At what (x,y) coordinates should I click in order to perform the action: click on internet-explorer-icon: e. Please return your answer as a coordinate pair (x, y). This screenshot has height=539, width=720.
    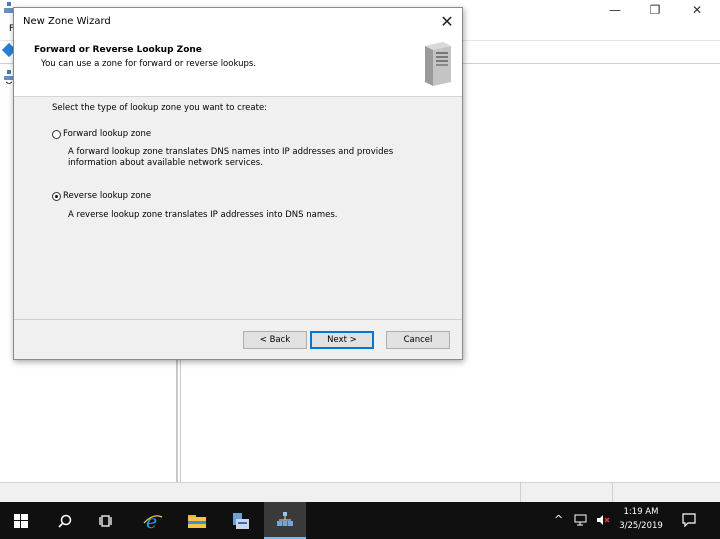
    Looking at the image, I should click on (153, 521).